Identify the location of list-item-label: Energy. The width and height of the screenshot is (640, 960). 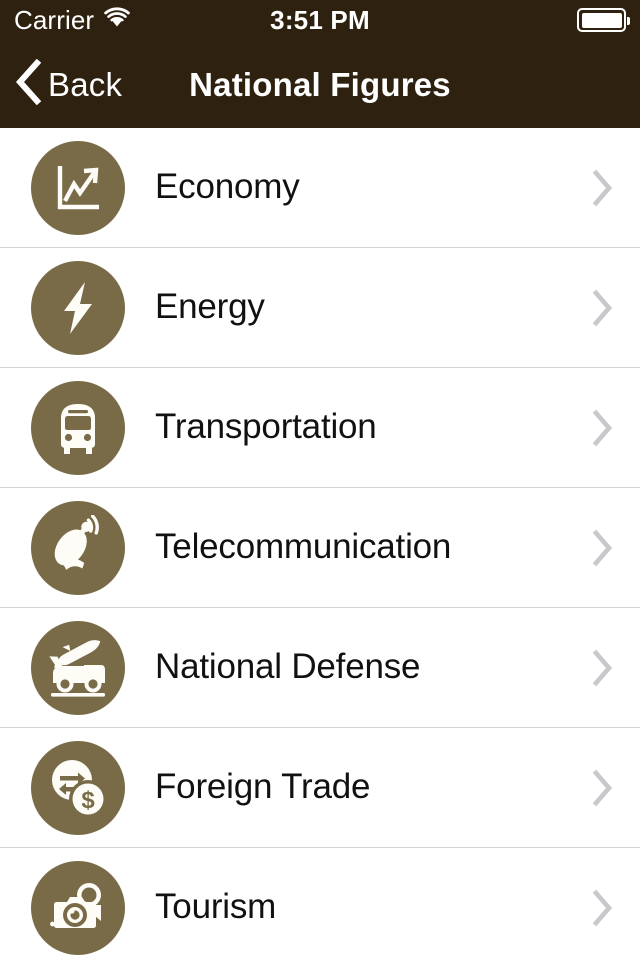
(210, 307).